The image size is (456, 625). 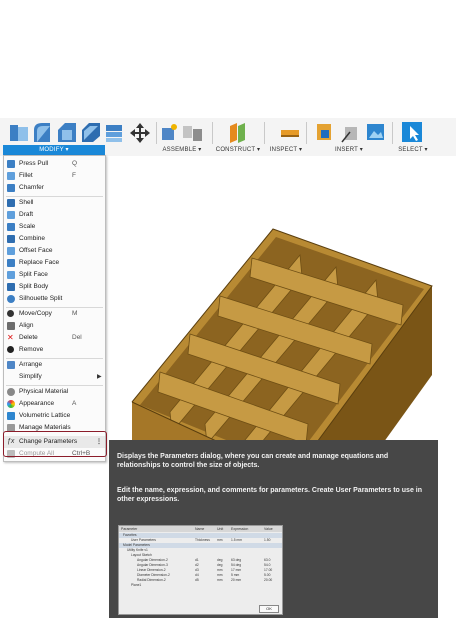 What do you see at coordinates (54, 350) in the screenshot?
I see `menu-item-remove: Remove` at bounding box center [54, 350].